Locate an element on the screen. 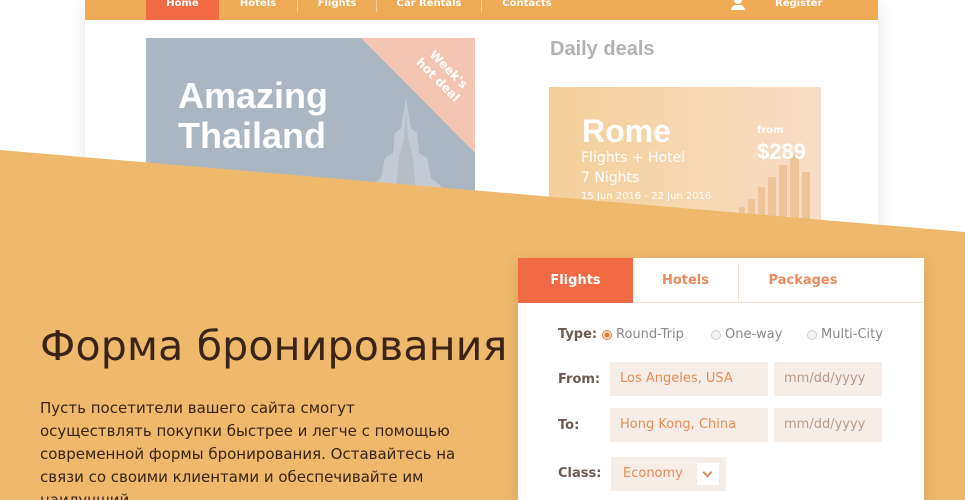 This screenshot has width=965, height=500. tab-flights: Flights is located at coordinates (575, 280).